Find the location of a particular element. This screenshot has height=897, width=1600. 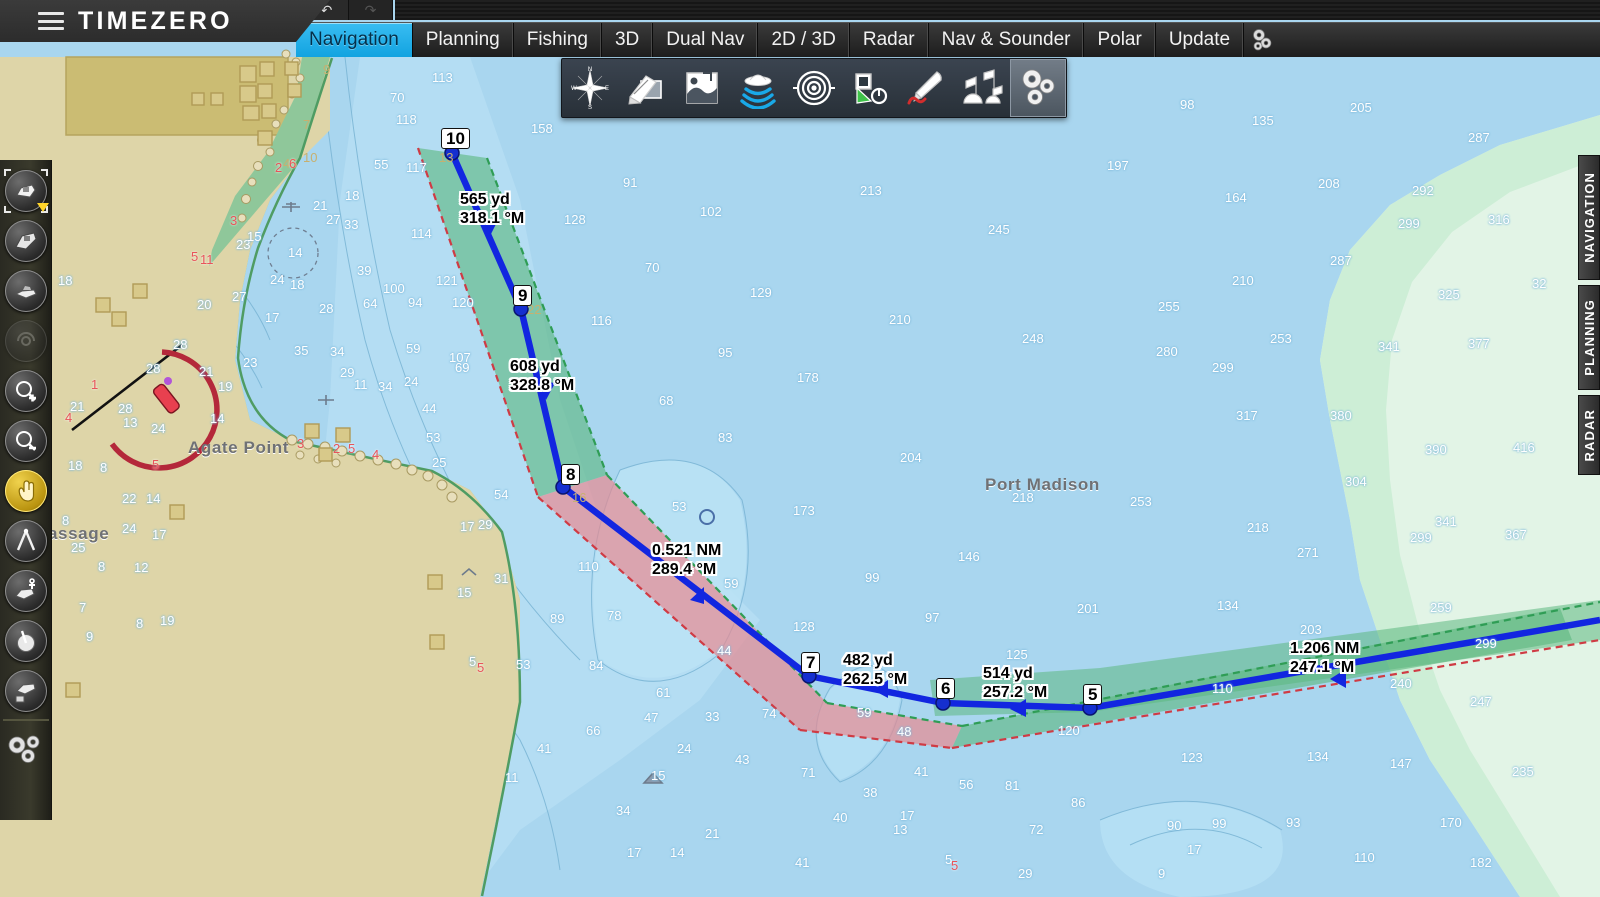

sidebar-gears-settings is located at coordinates (26, 749).